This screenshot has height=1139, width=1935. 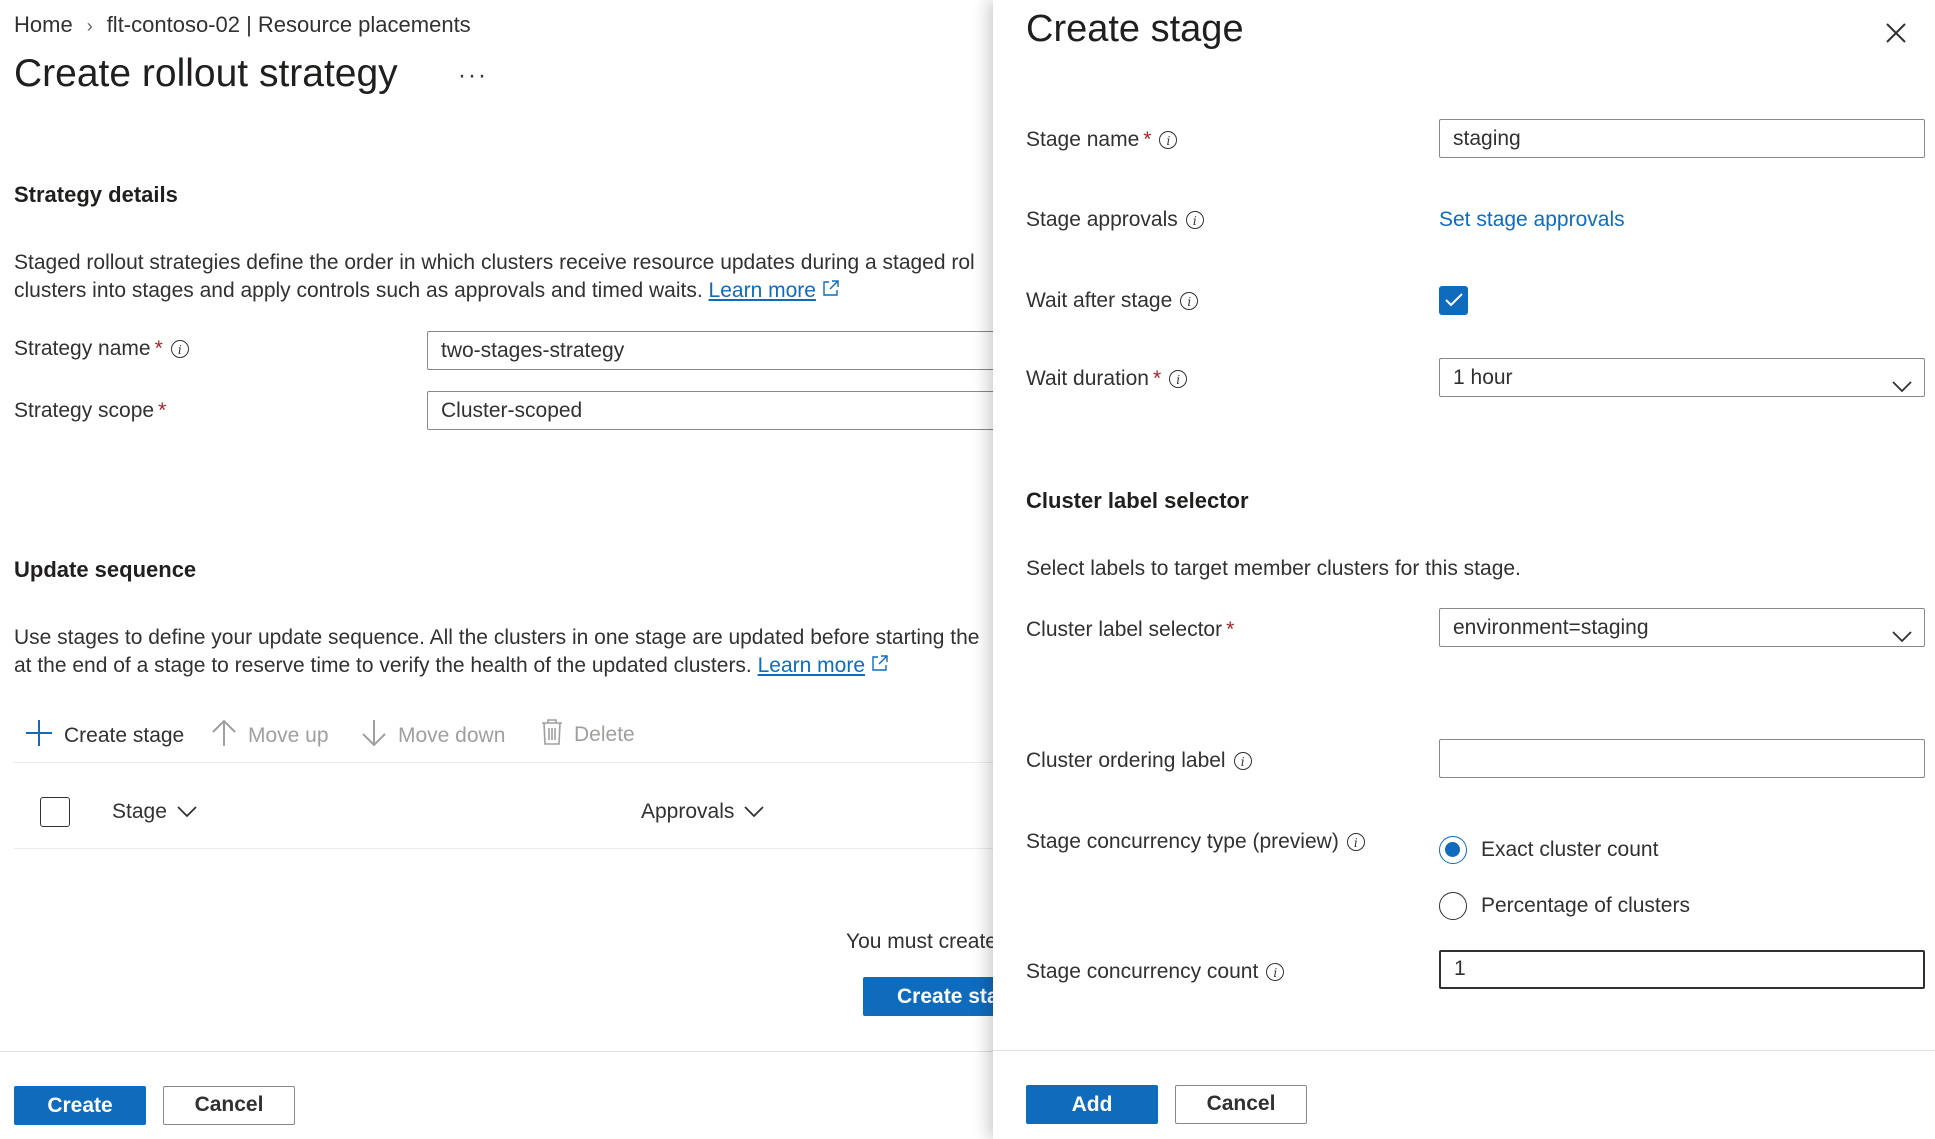 What do you see at coordinates (1682, 138) in the screenshot?
I see `stage-name-input: staging` at bounding box center [1682, 138].